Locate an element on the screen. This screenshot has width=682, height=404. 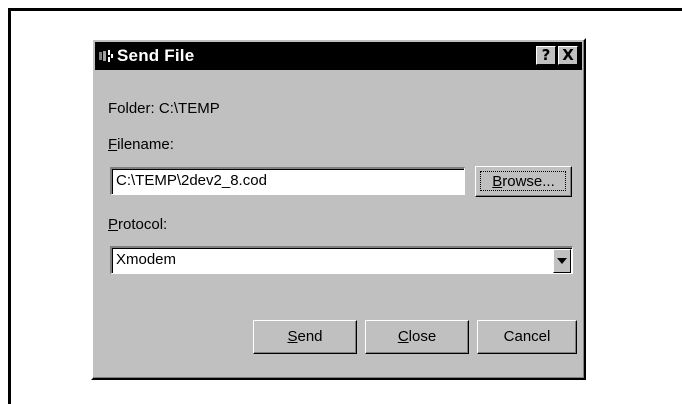
dialog-title: Send File is located at coordinates (156, 55).